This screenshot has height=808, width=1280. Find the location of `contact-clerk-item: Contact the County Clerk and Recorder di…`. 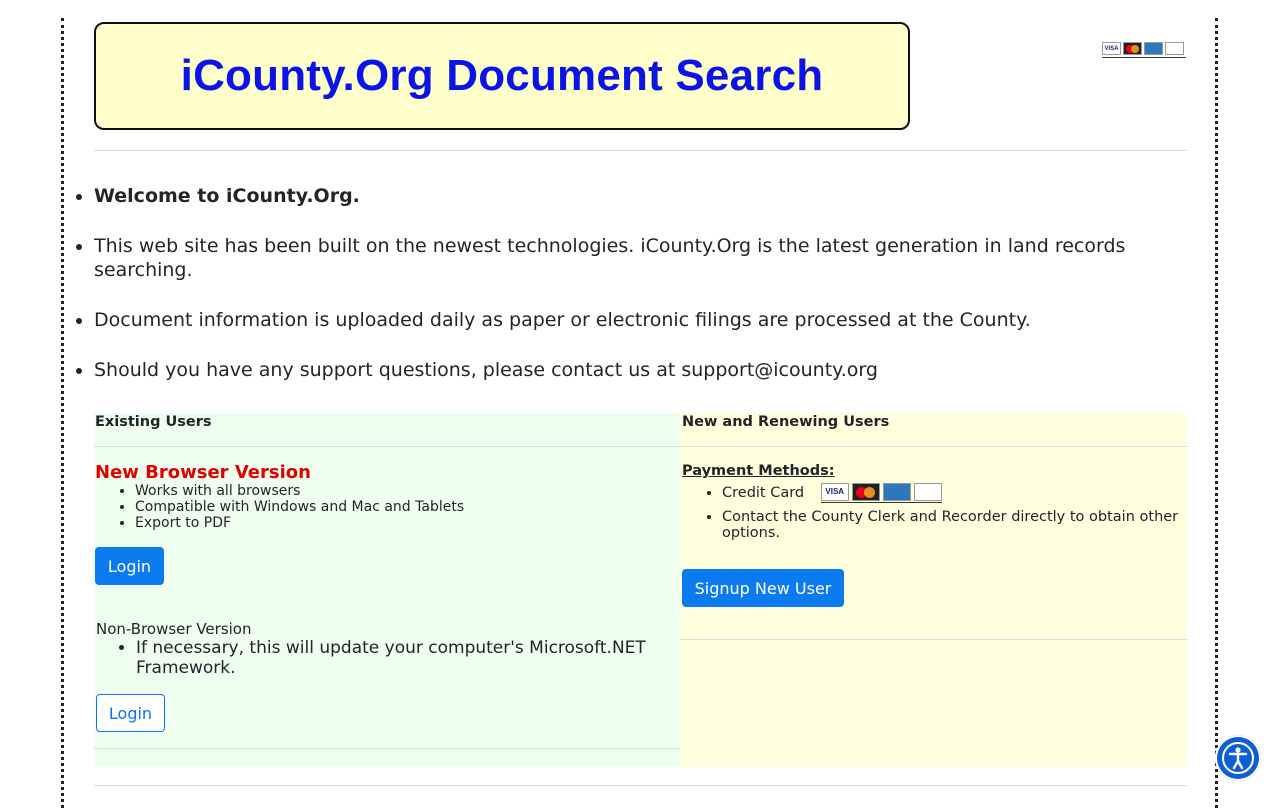

contact-clerk-item: Contact the County Clerk and Recorder di… is located at coordinates (974, 525).